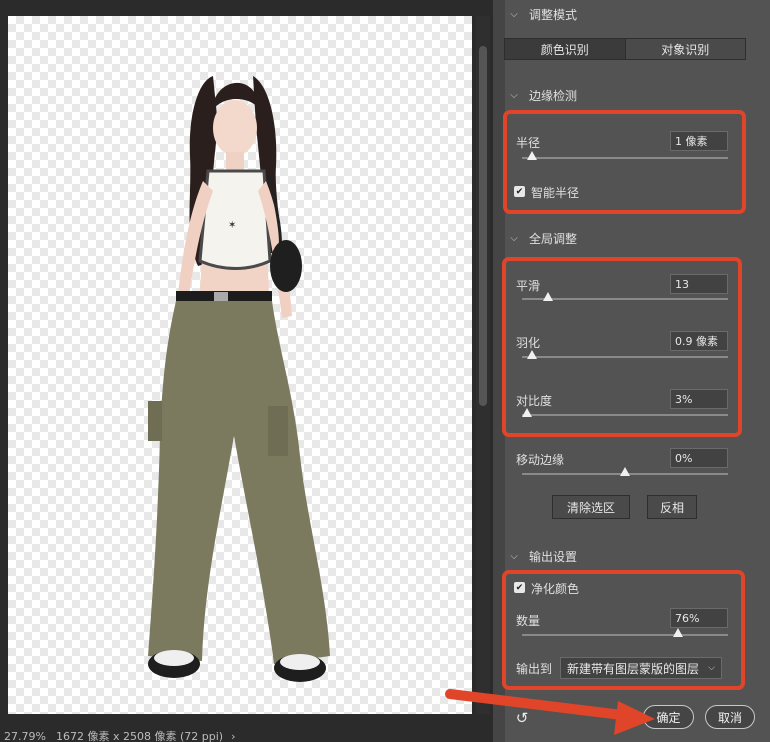 This screenshot has height=742, width=770. I want to click on section-edge-detection: ⌵ 边缘检测, so click(541, 95).